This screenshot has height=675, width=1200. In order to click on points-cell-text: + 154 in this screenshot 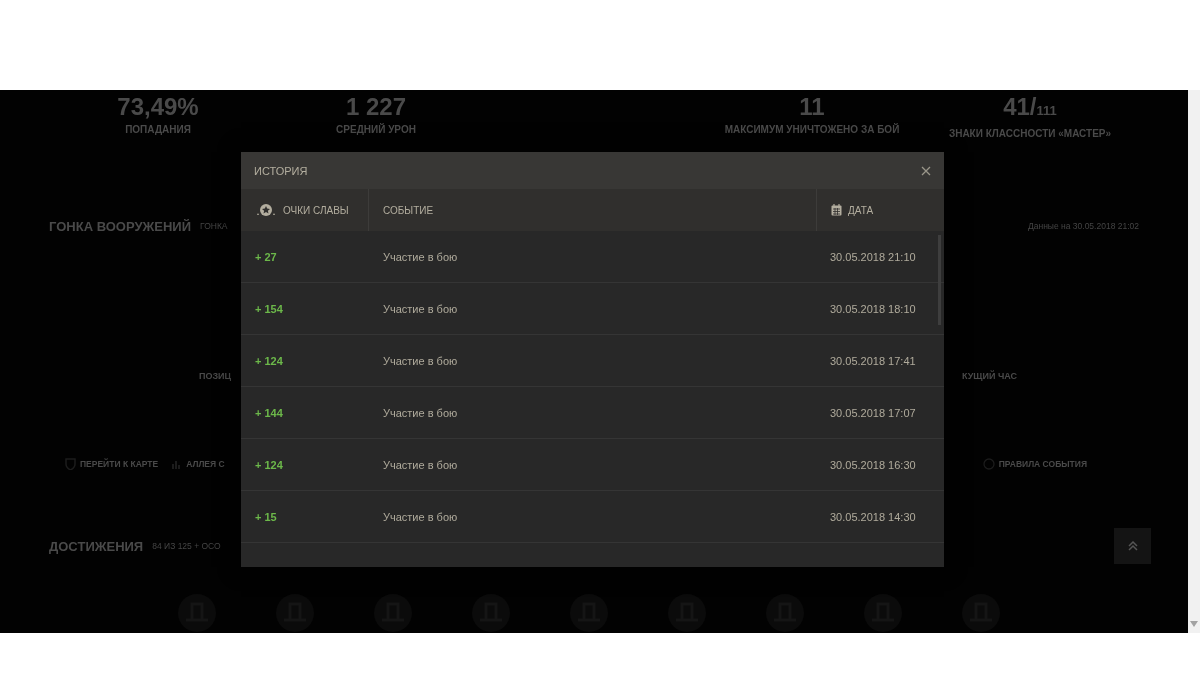, I will do `click(269, 308)`.